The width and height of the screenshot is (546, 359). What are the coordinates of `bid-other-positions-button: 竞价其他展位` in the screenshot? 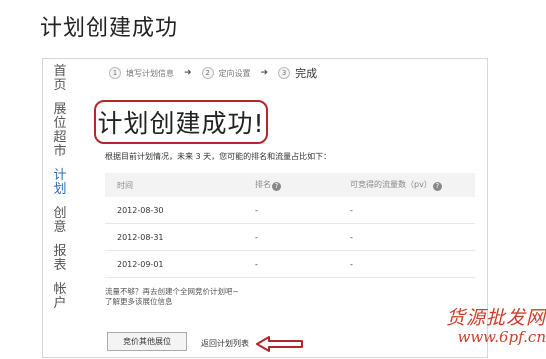 It's located at (147, 341).